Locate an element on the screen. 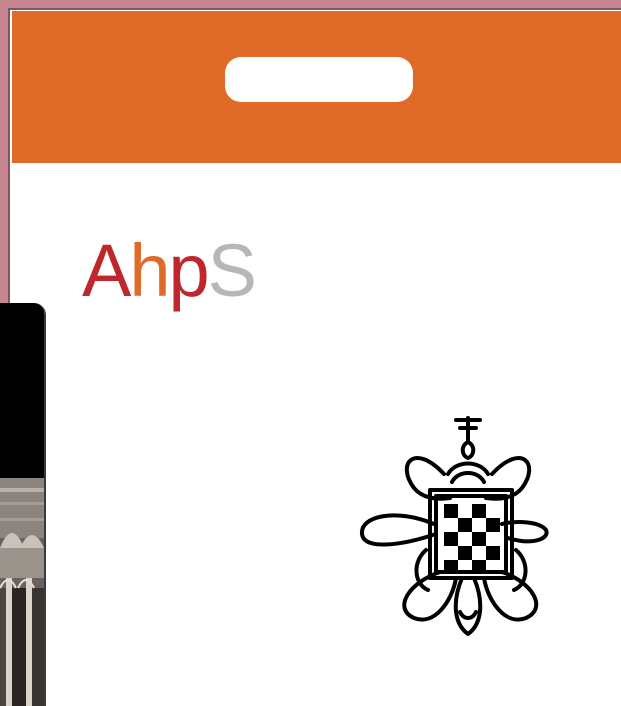 This screenshot has height=706, width=621. heraldic-knot-emblem-icon is located at coordinates (456, 527).